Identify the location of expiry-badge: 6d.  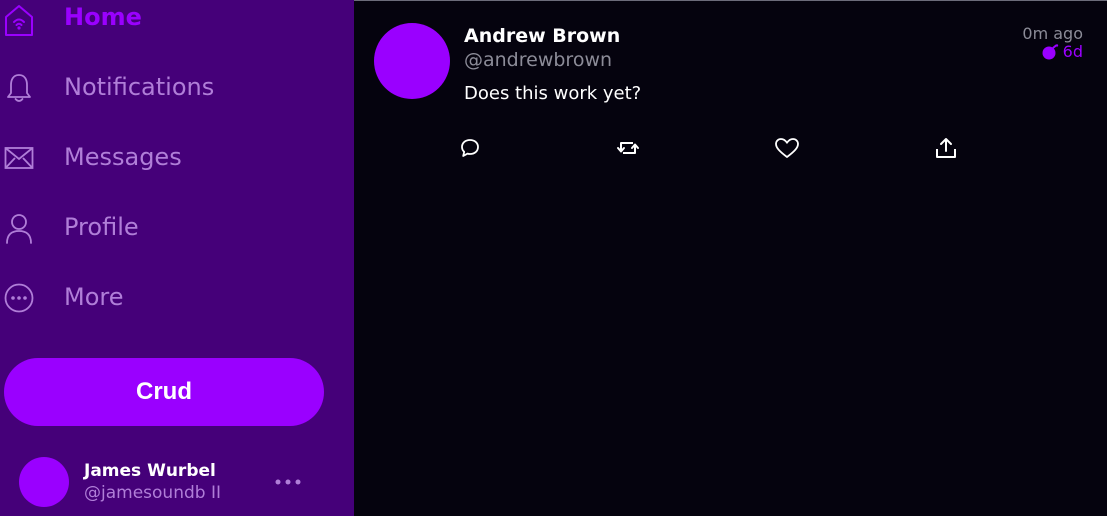
(1062, 51).